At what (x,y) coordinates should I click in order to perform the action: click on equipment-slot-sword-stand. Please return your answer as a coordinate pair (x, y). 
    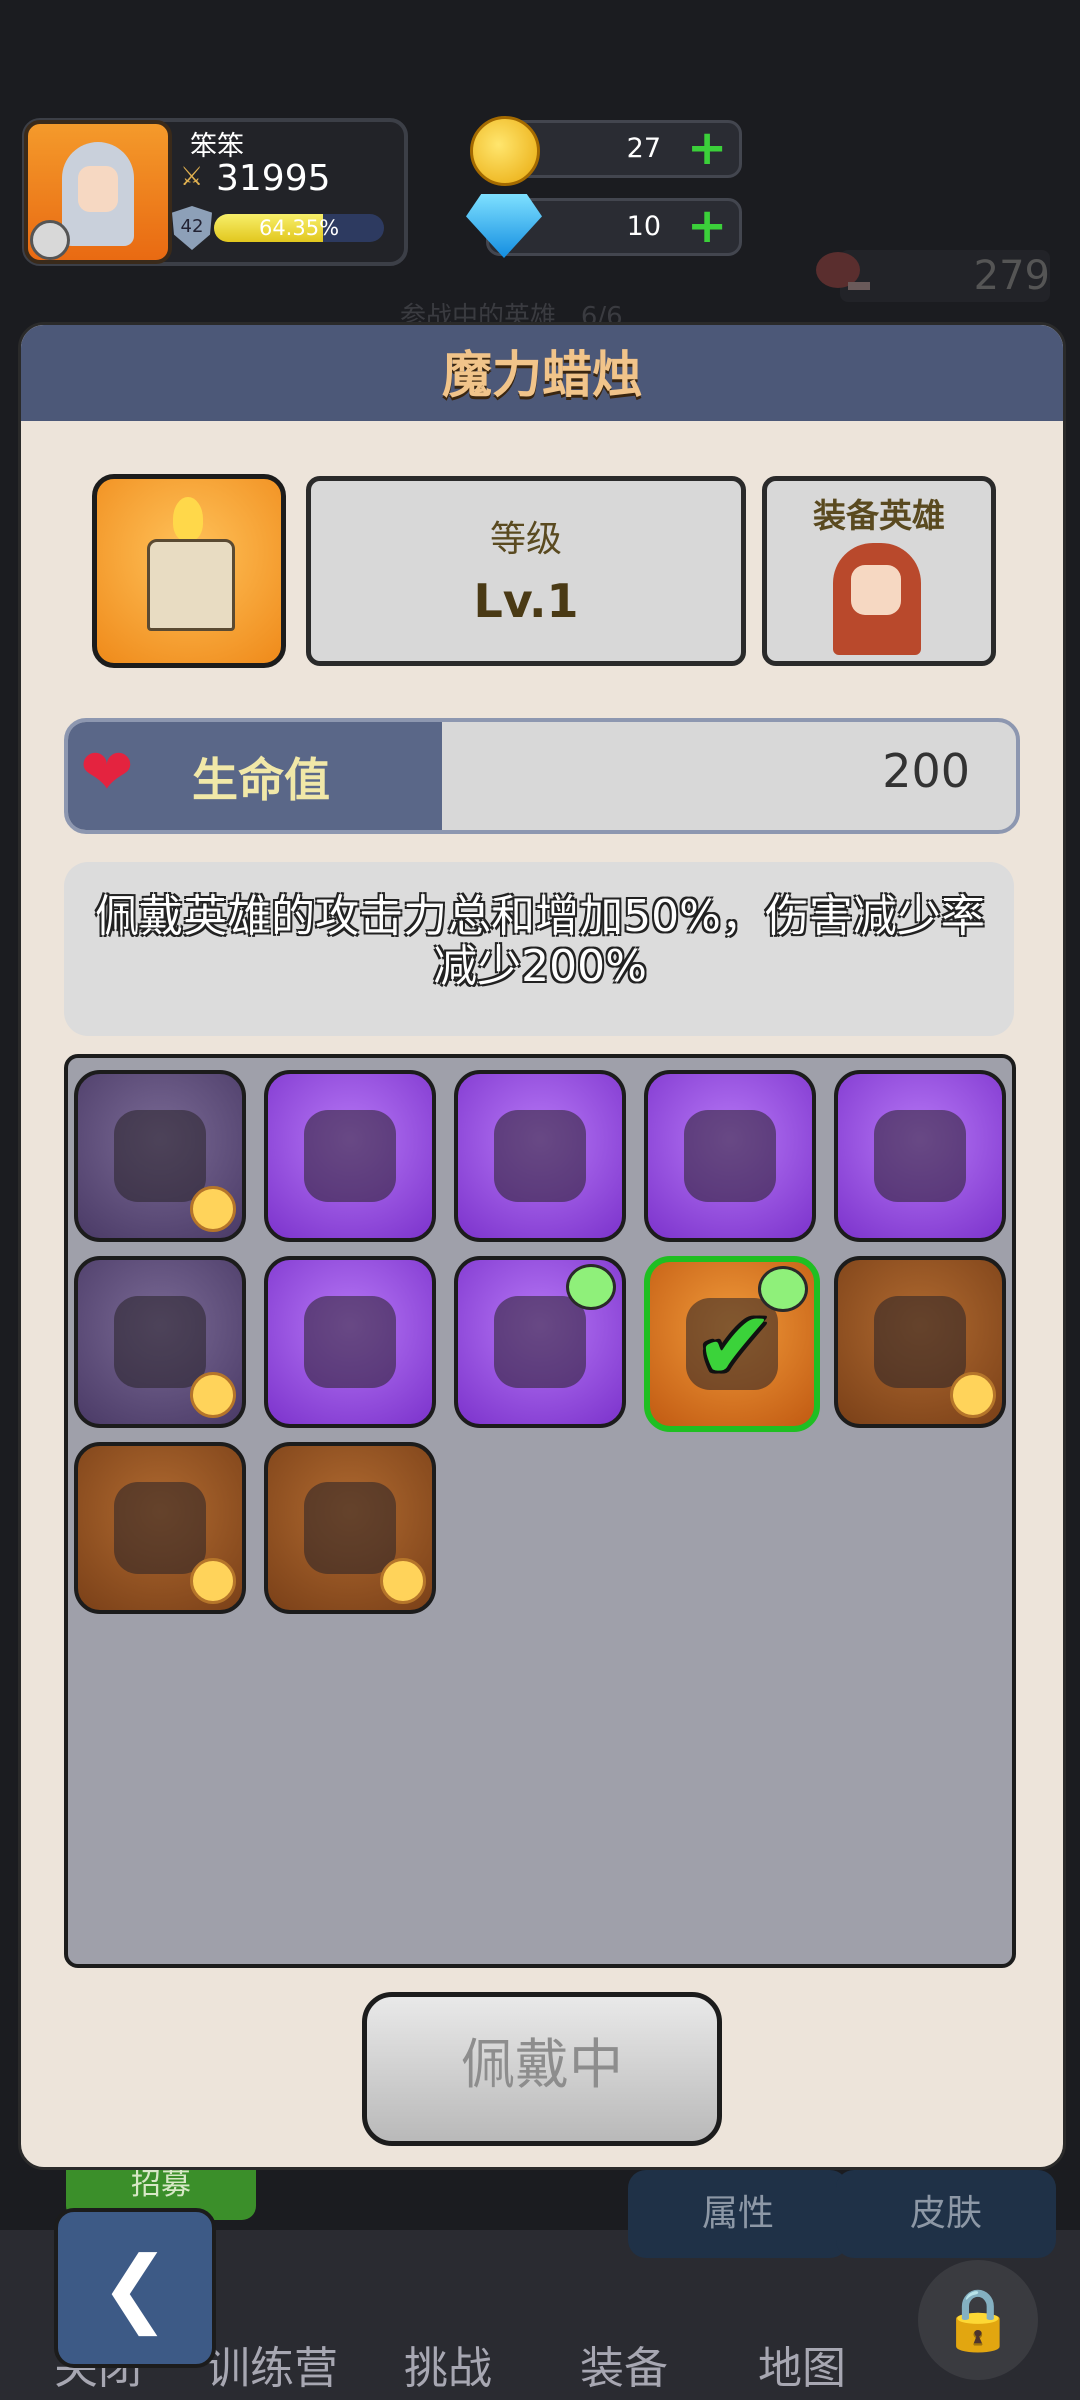
    Looking at the image, I should click on (350, 1528).